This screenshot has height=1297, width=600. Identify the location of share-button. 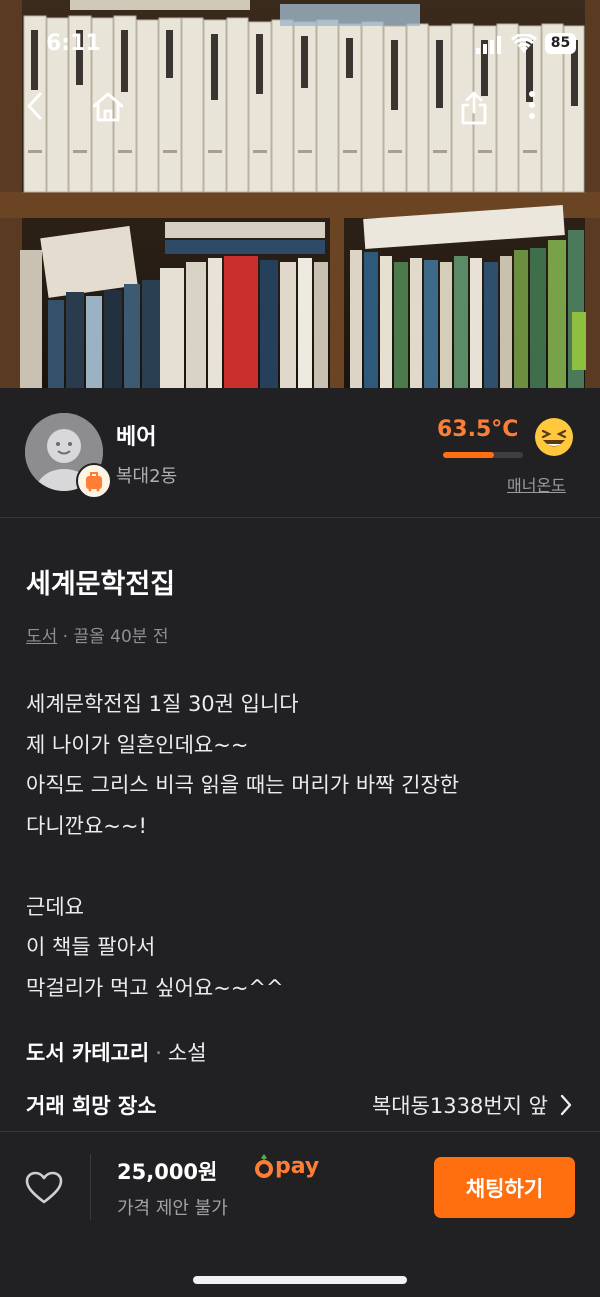
(480, 116).